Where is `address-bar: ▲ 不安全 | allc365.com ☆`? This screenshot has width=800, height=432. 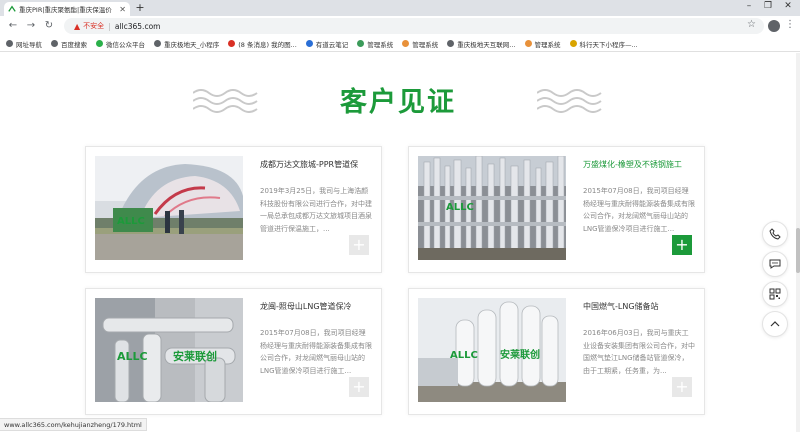
address-bar: ▲ 不安全 | allc365.com ☆ is located at coordinates (414, 26).